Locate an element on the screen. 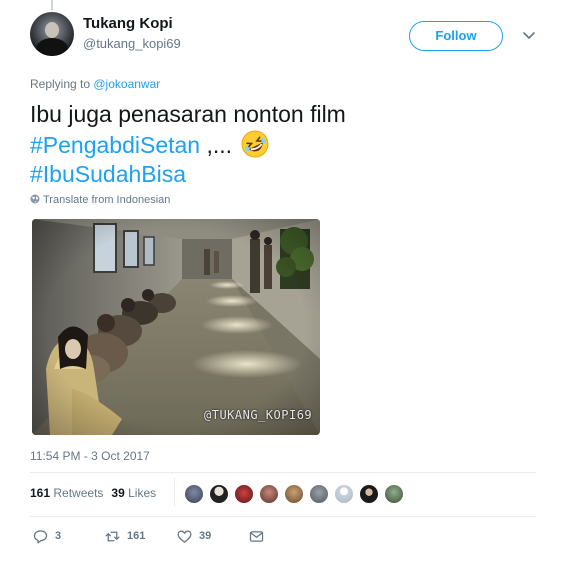 Image resolution: width=565 pixels, height=566 pixels. like-button: 39 is located at coordinates (193, 536).